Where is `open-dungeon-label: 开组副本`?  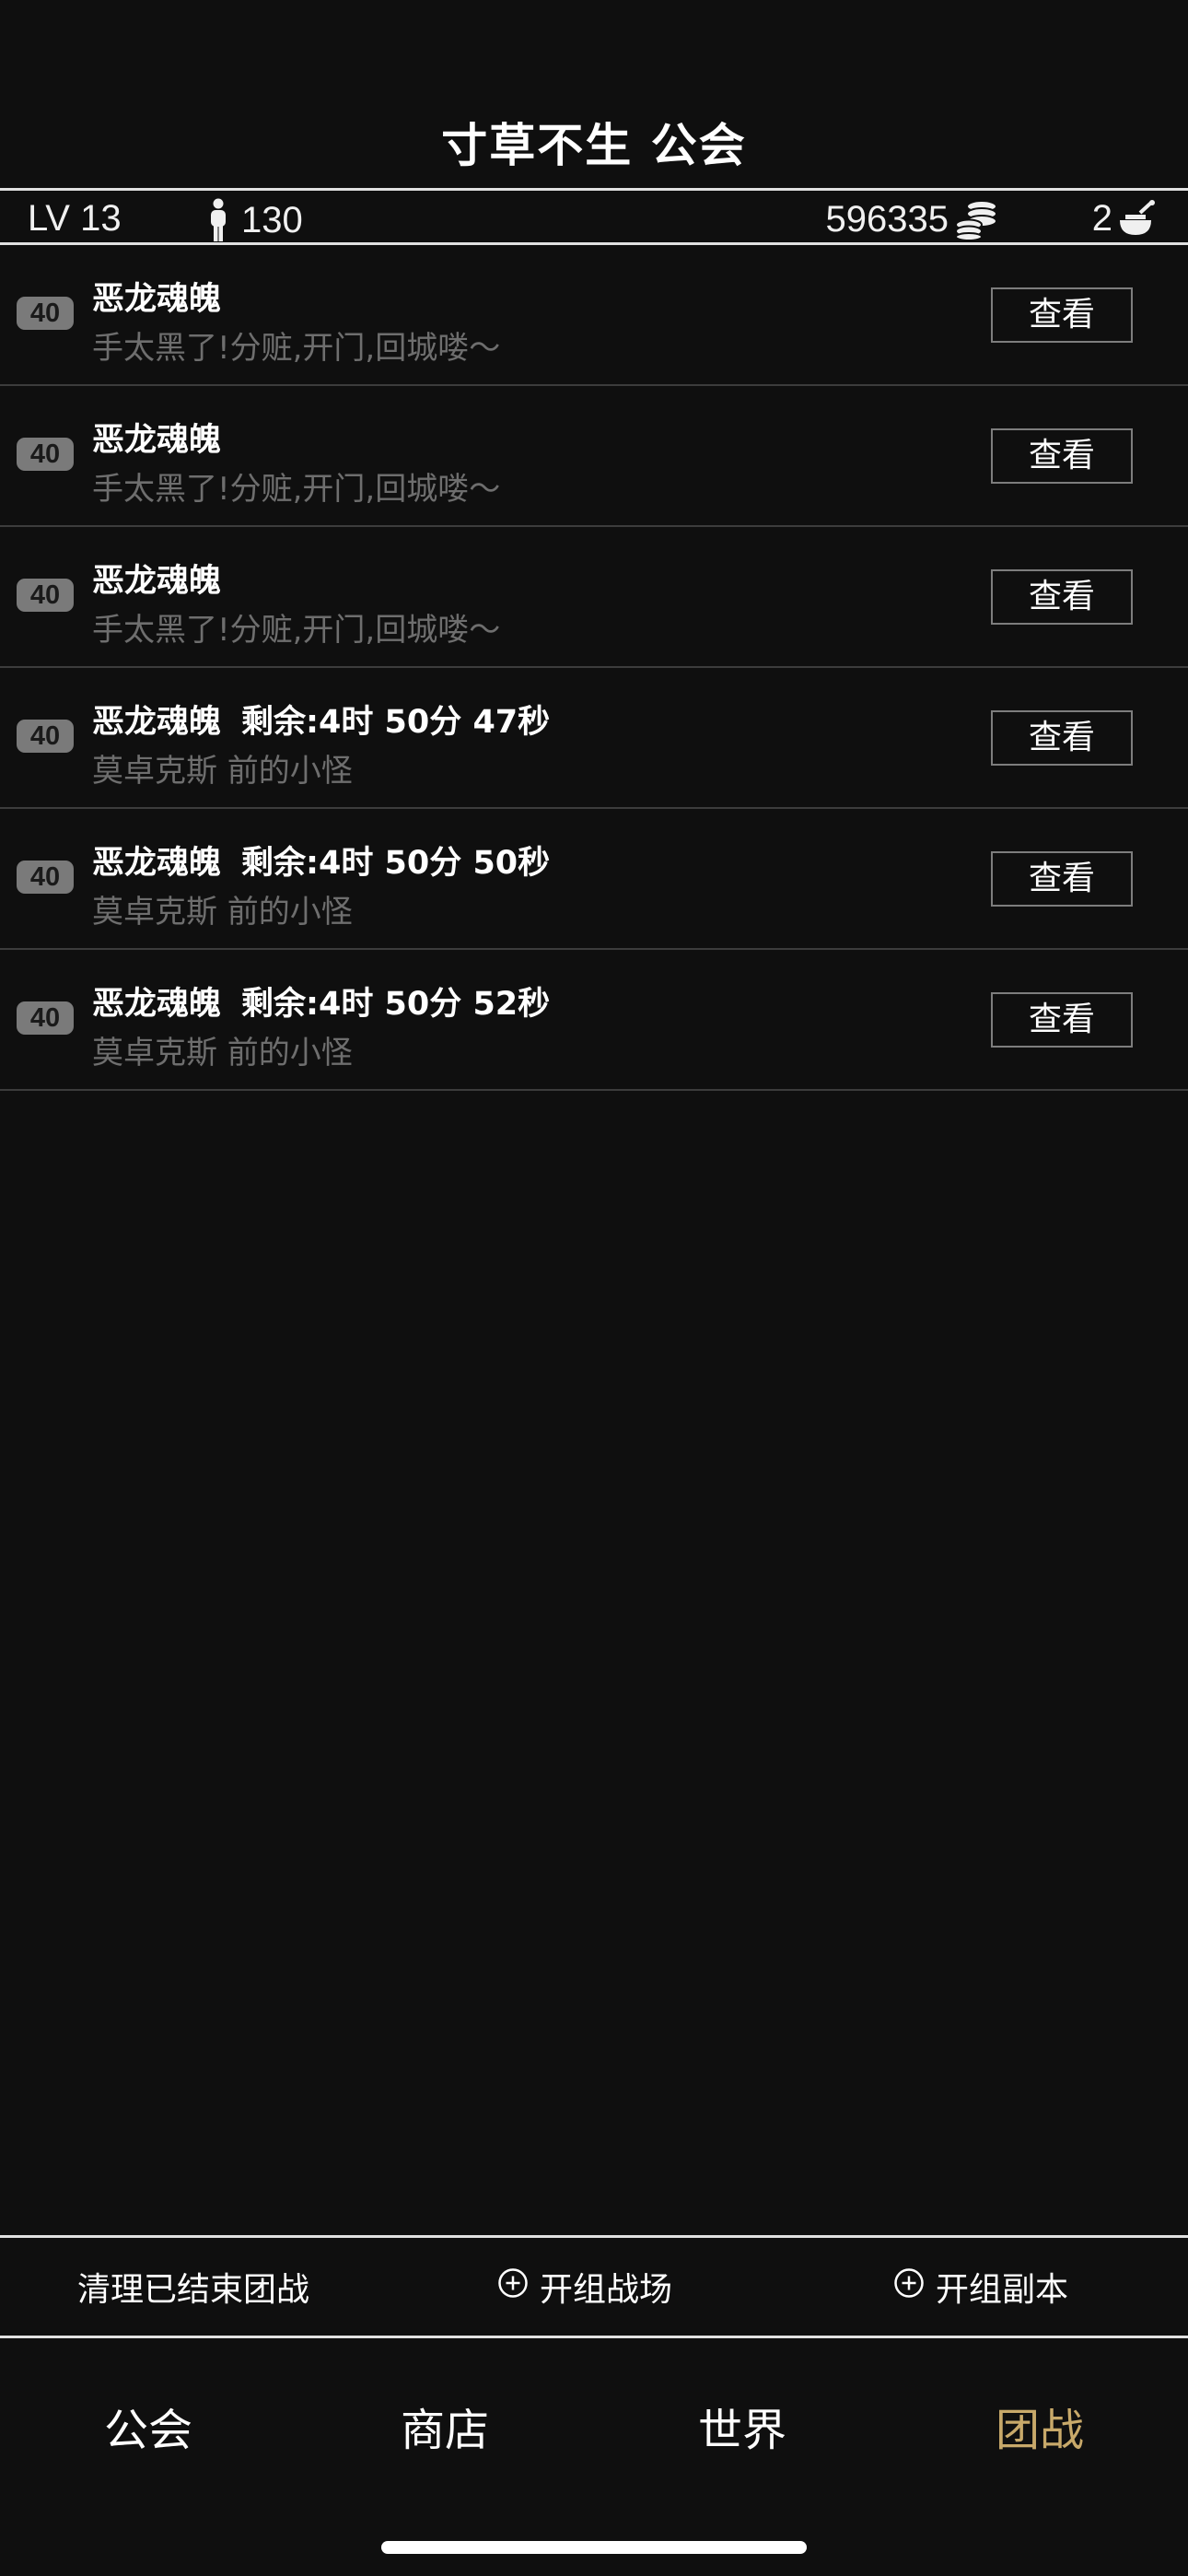
open-dungeon-label: 开组副本 is located at coordinates (1002, 2290).